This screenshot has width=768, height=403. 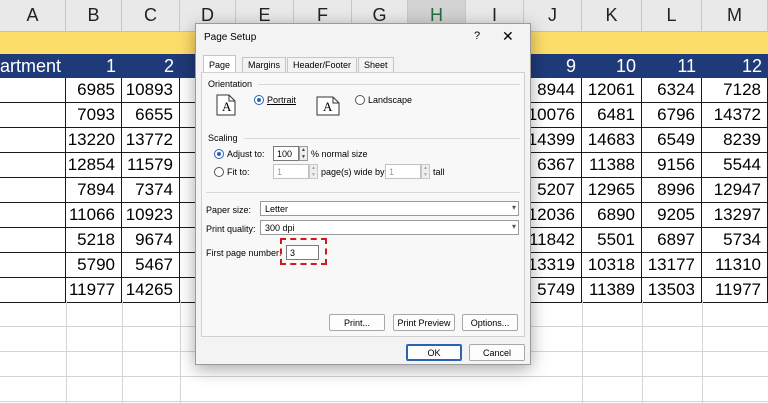 I want to click on table-cell: 10318, so click(x=612, y=265).